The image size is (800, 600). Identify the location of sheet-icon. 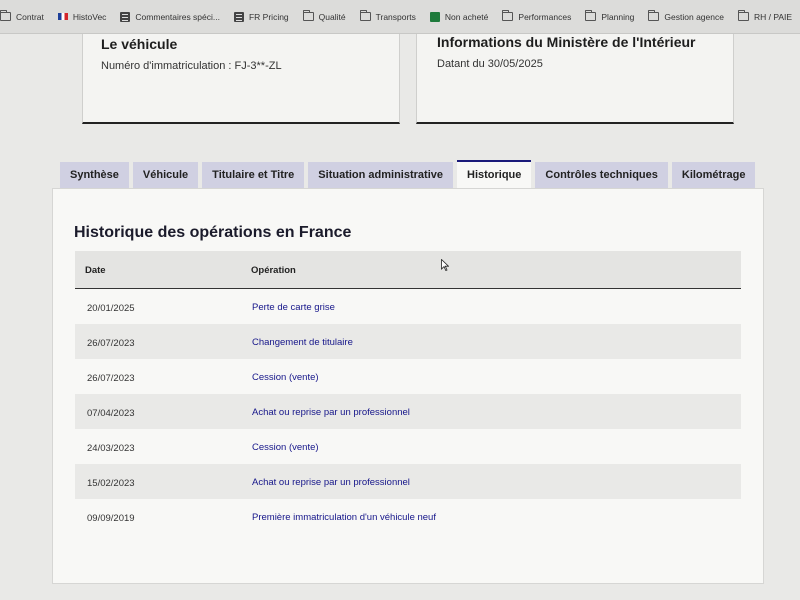
(434, 16).